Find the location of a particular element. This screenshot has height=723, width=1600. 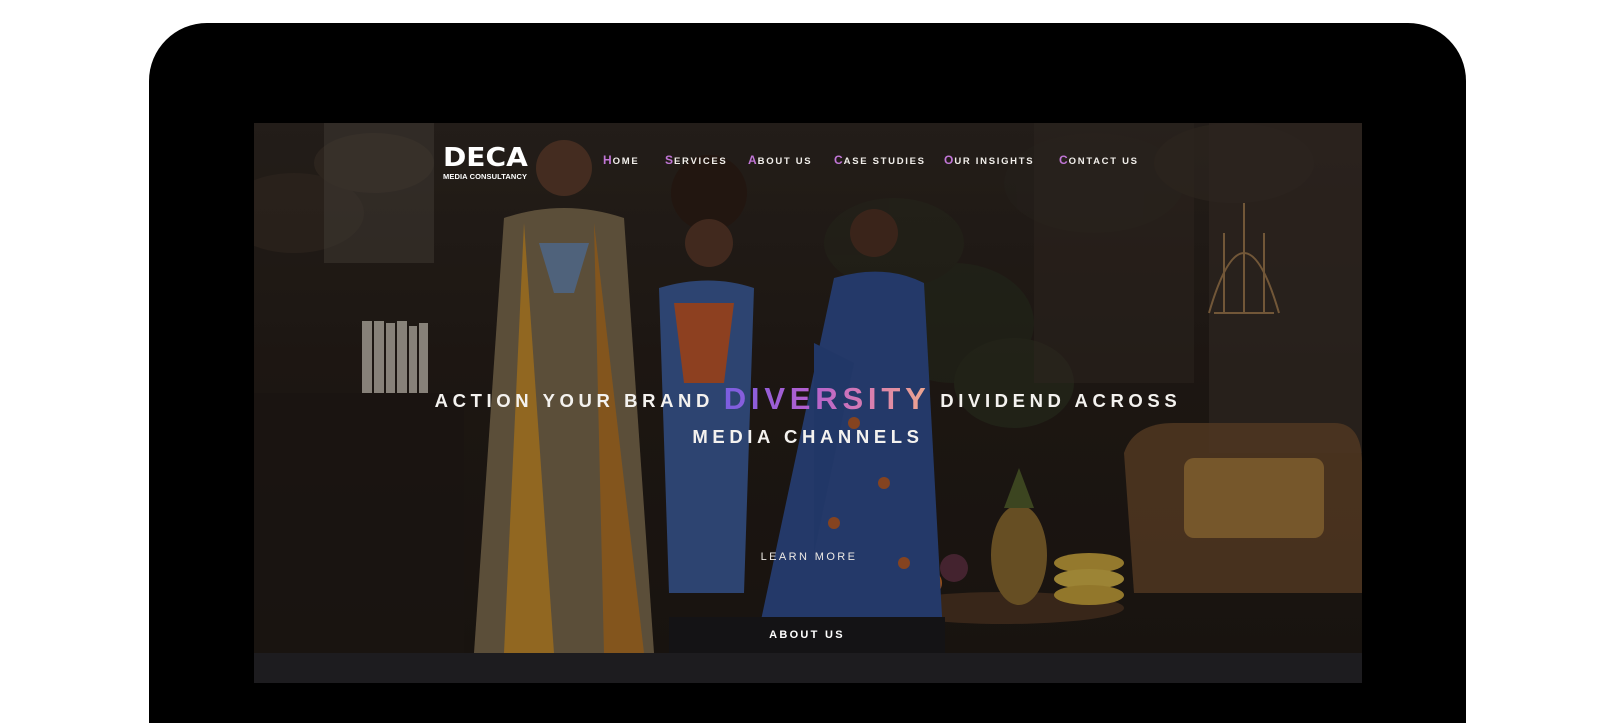

nav-case-studies-label: ase studies is located at coordinates (884, 161).